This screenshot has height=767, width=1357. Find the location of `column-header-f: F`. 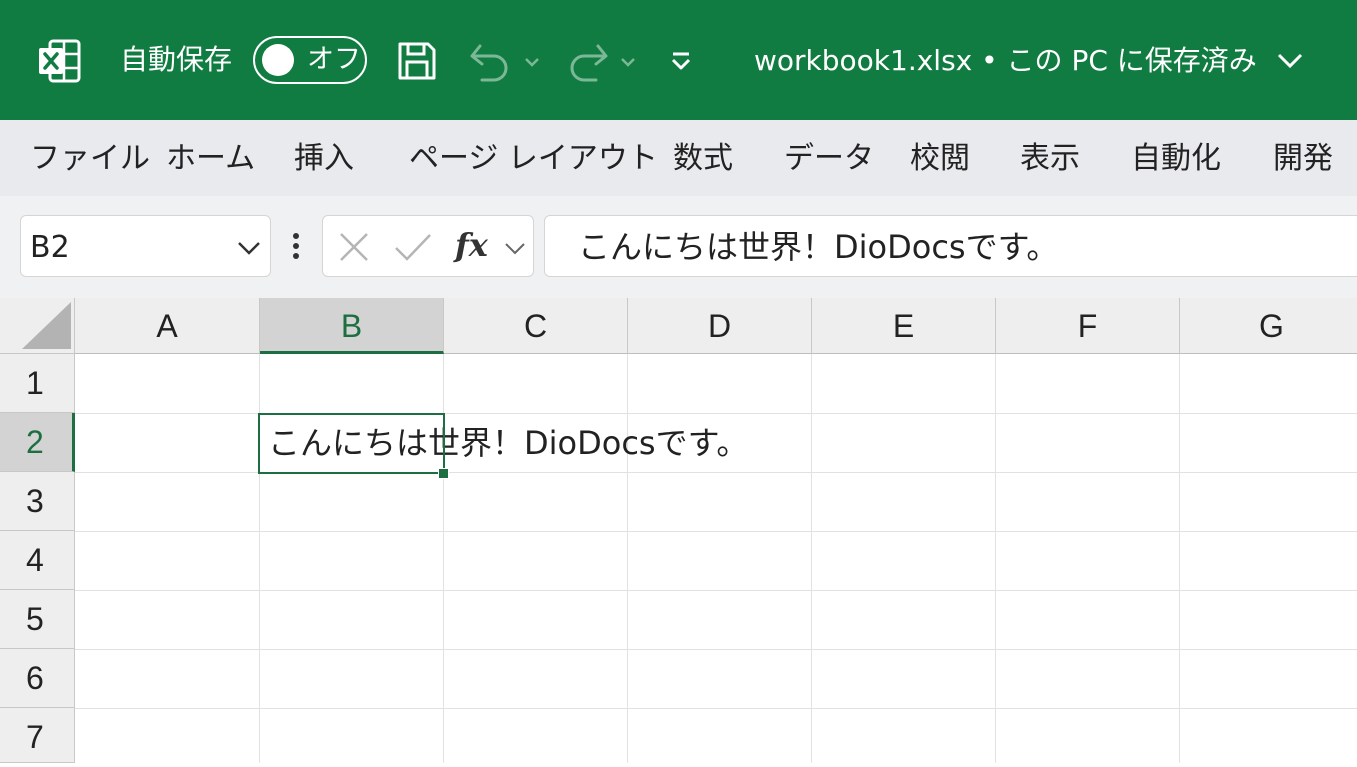

column-header-f: F is located at coordinates (1088, 326).